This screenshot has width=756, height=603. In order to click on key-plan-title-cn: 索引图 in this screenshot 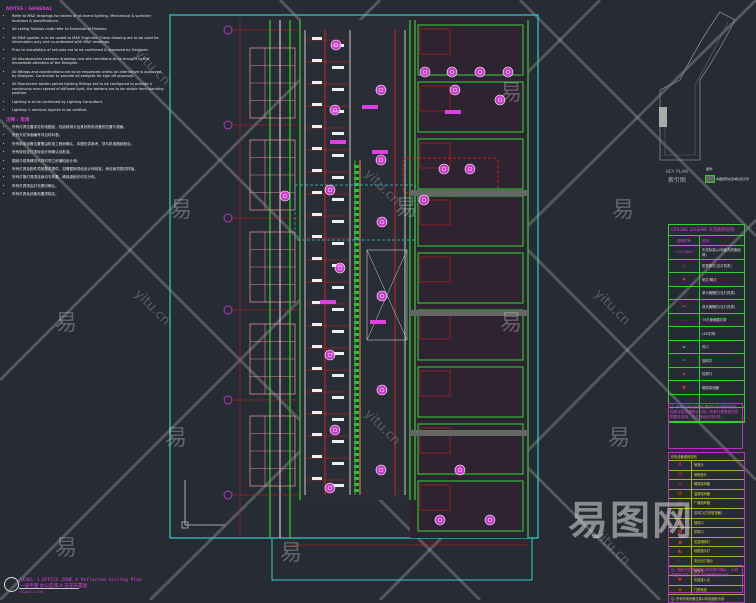, I will do `click(676, 180)`.